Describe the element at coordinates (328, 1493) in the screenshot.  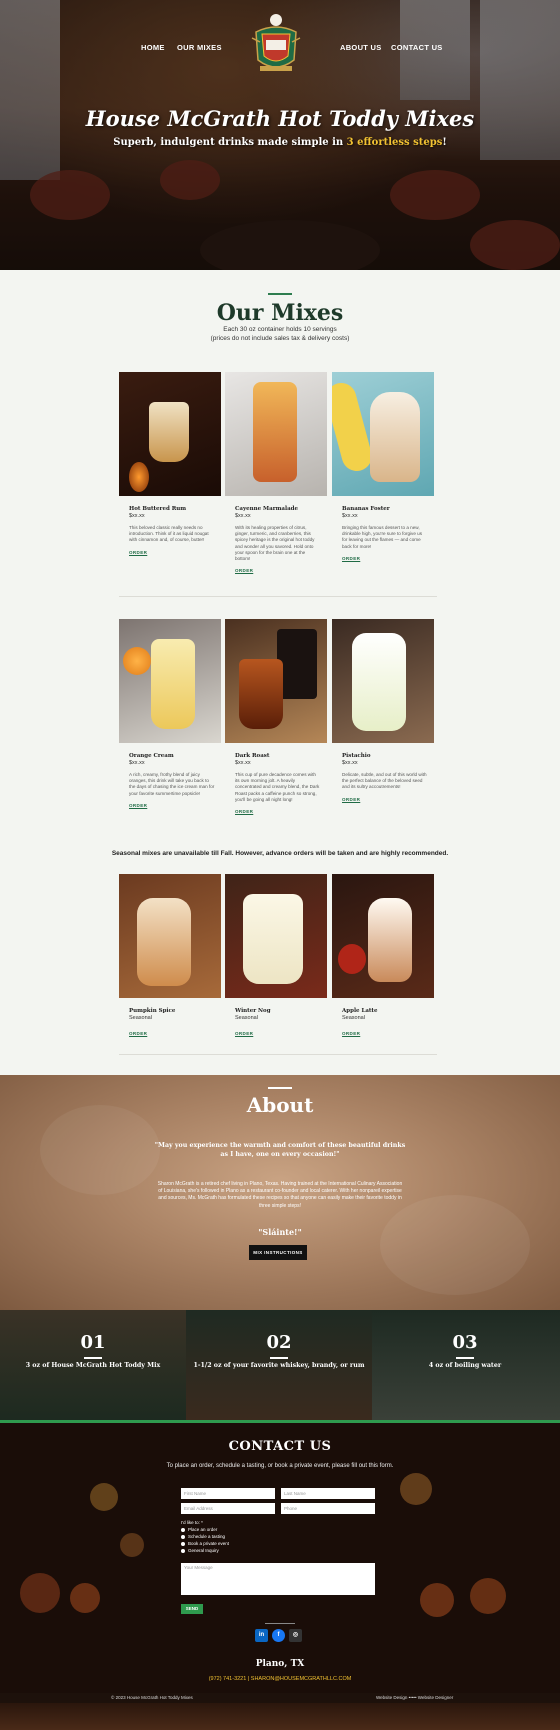
I see `last-name-field: Last Name` at that location.